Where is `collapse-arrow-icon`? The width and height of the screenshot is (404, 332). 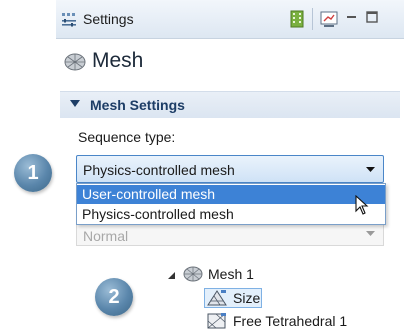
collapse-arrow-icon is located at coordinates (75, 104).